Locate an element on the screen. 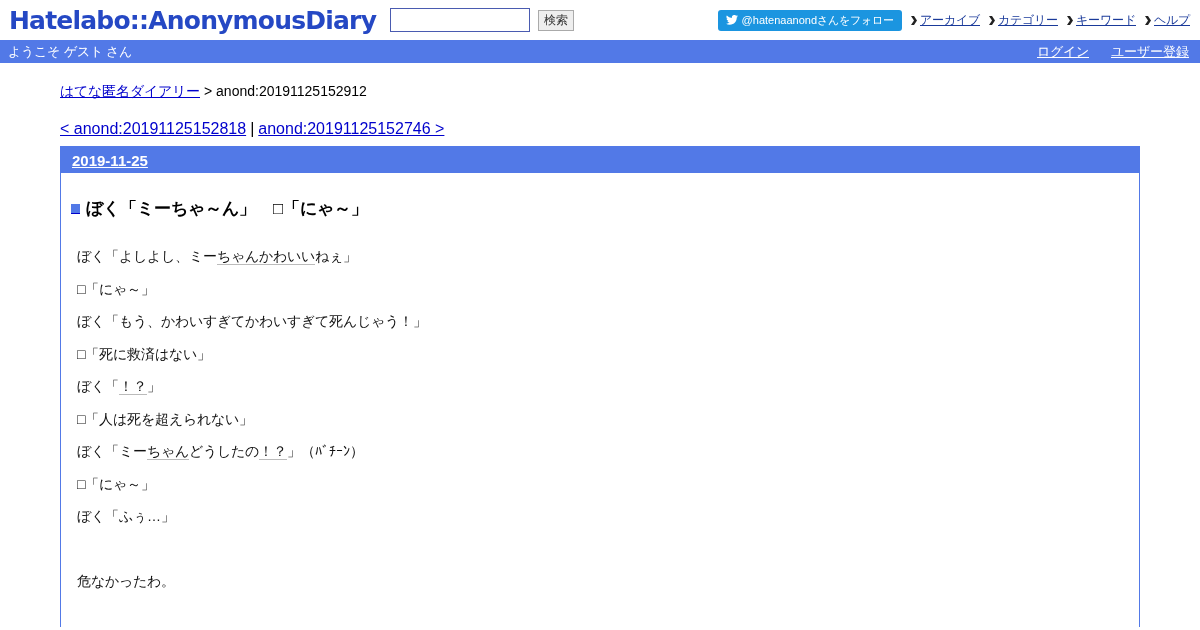 This screenshot has width=1200, height=630. bird-icon is located at coordinates (731, 20).